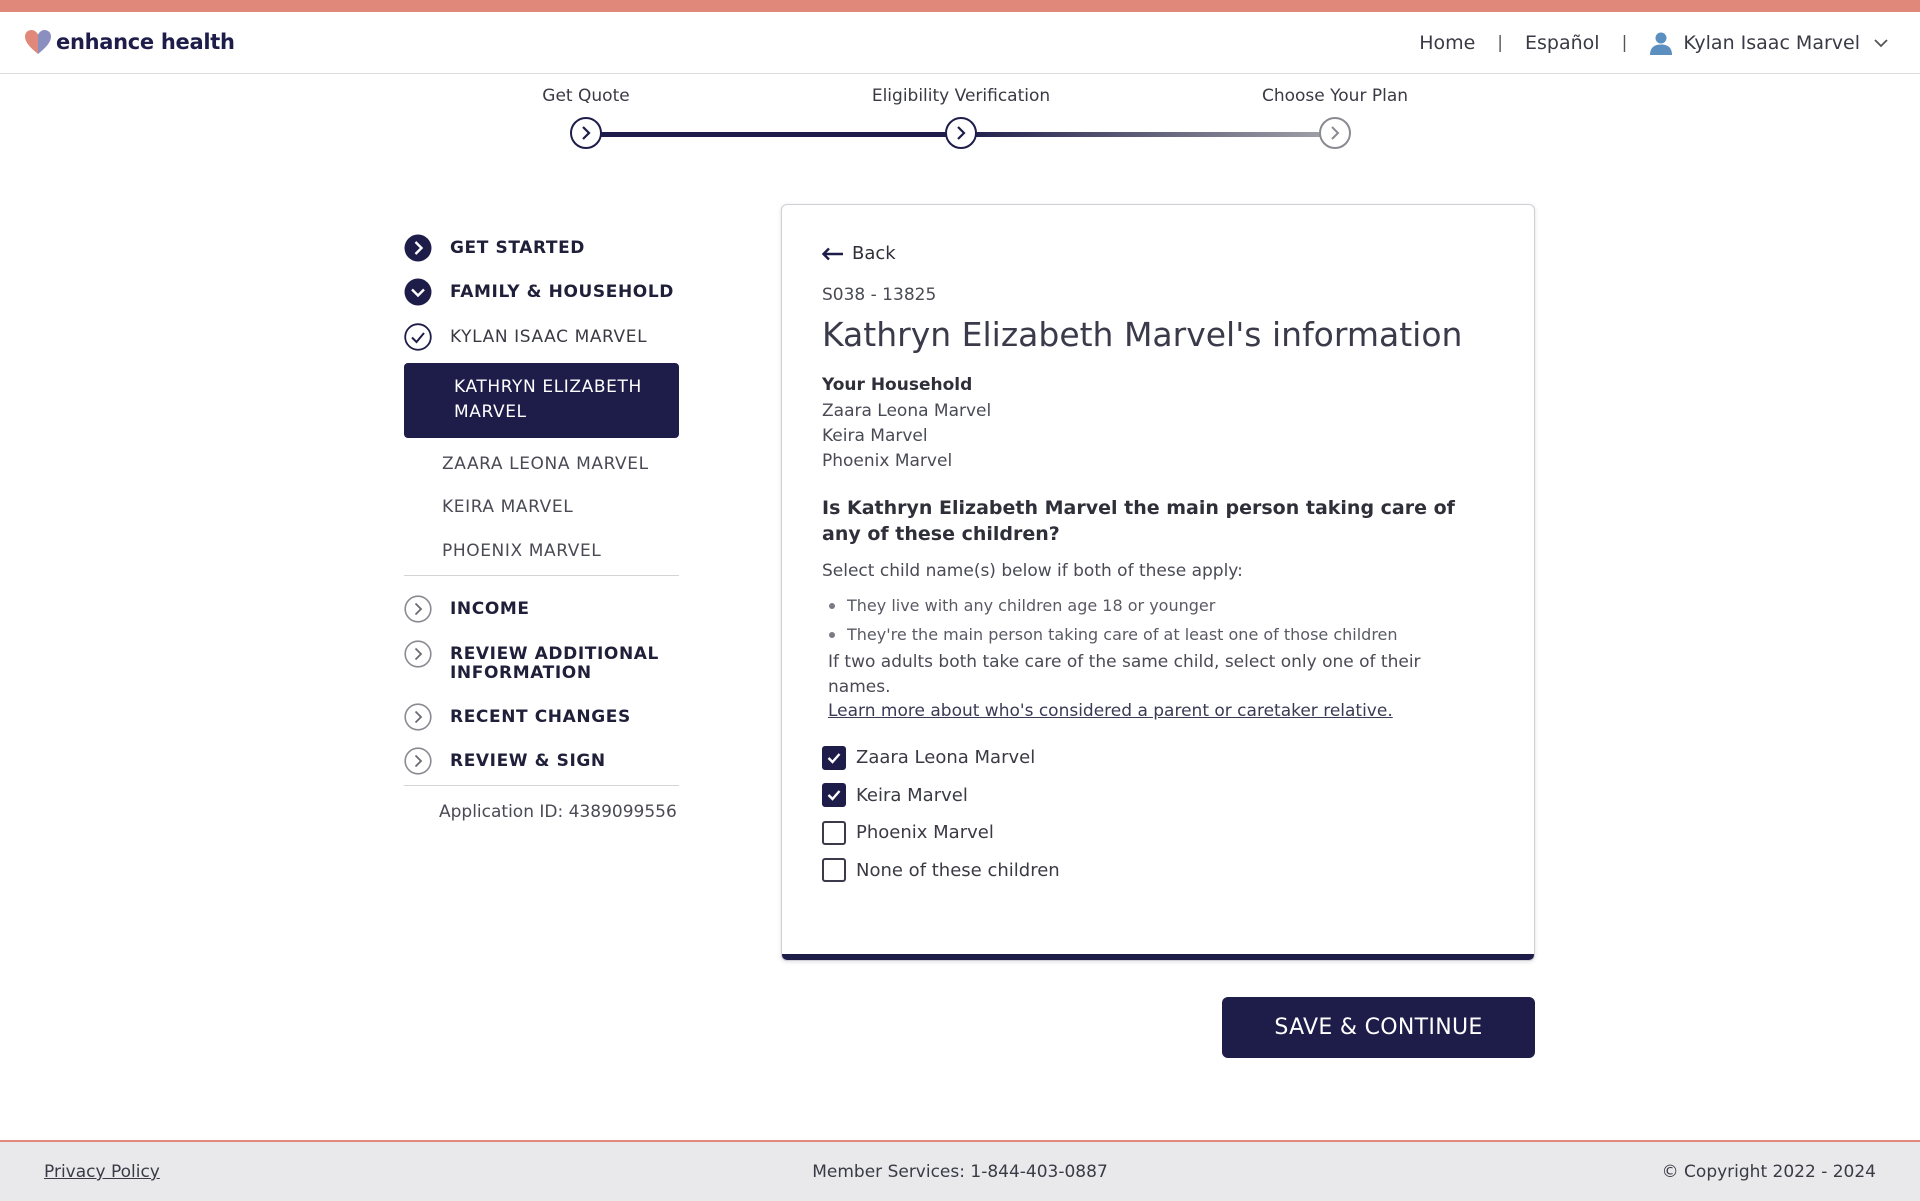 The width and height of the screenshot is (1920, 1201). What do you see at coordinates (418, 337) in the screenshot?
I see `check-circle-icon` at bounding box center [418, 337].